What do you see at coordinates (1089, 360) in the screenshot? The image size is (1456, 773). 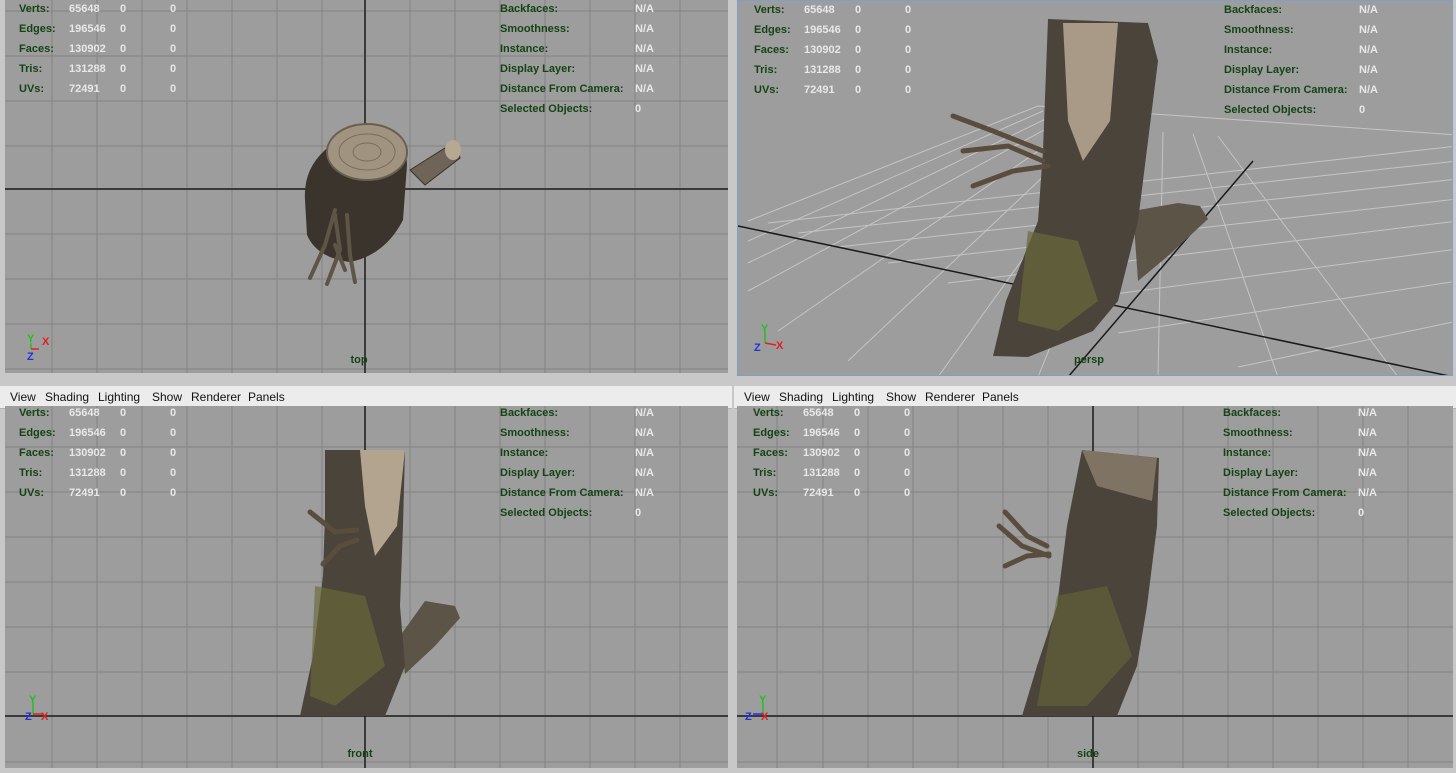 I see `camera-label: persp` at bounding box center [1089, 360].